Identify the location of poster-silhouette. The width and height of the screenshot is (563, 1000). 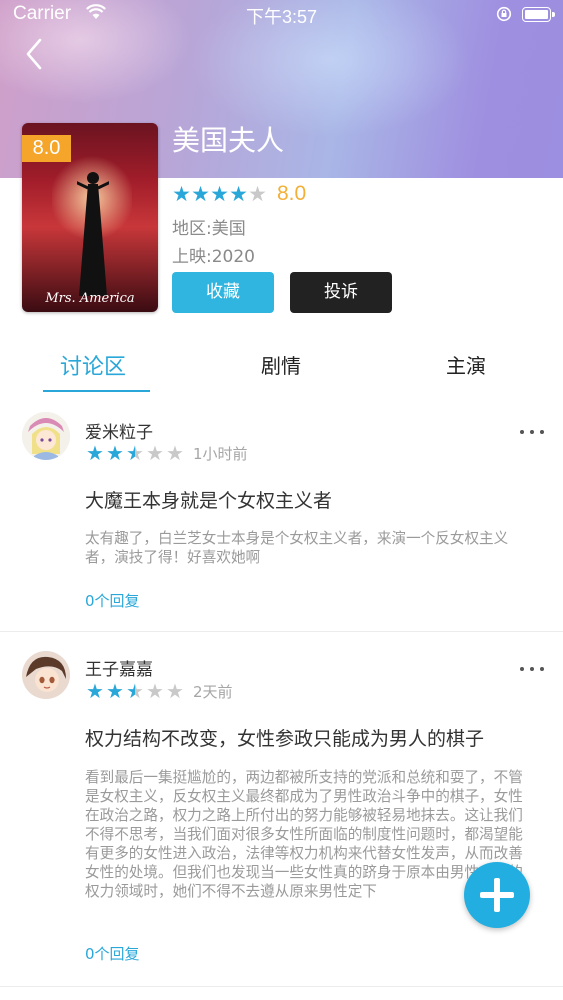
(93, 234).